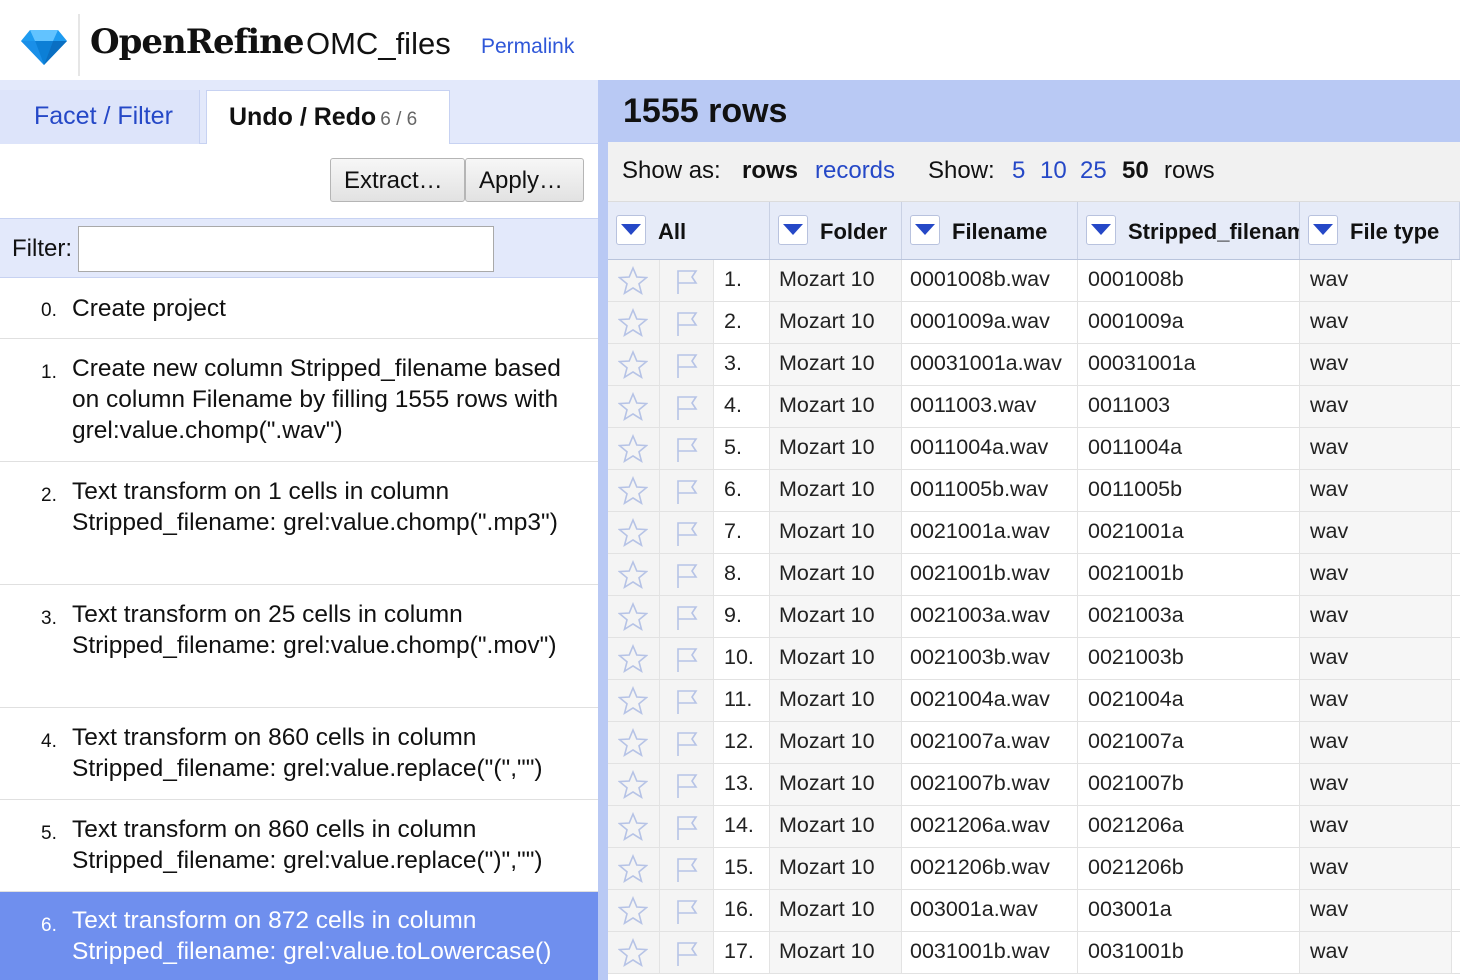 The height and width of the screenshot is (980, 1460). What do you see at coordinates (286, 249) in the screenshot?
I see `filter-input` at bounding box center [286, 249].